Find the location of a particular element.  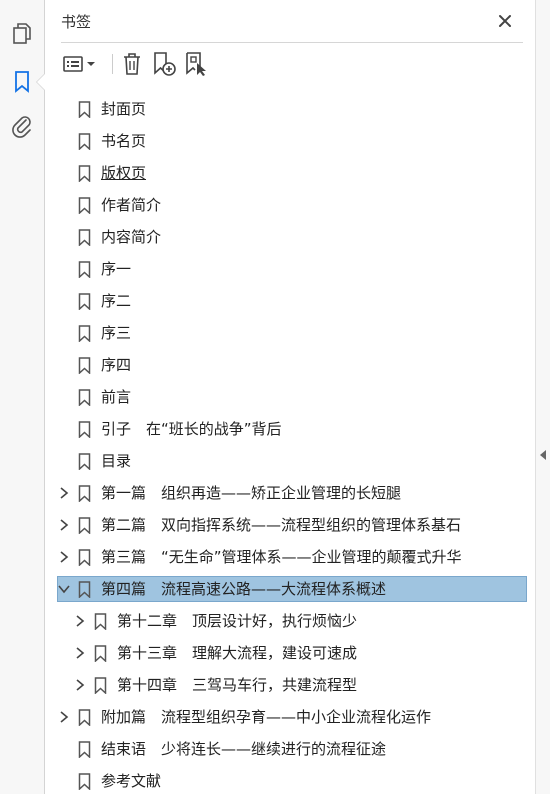

bookmark-label: 序四 is located at coordinates (116, 365).